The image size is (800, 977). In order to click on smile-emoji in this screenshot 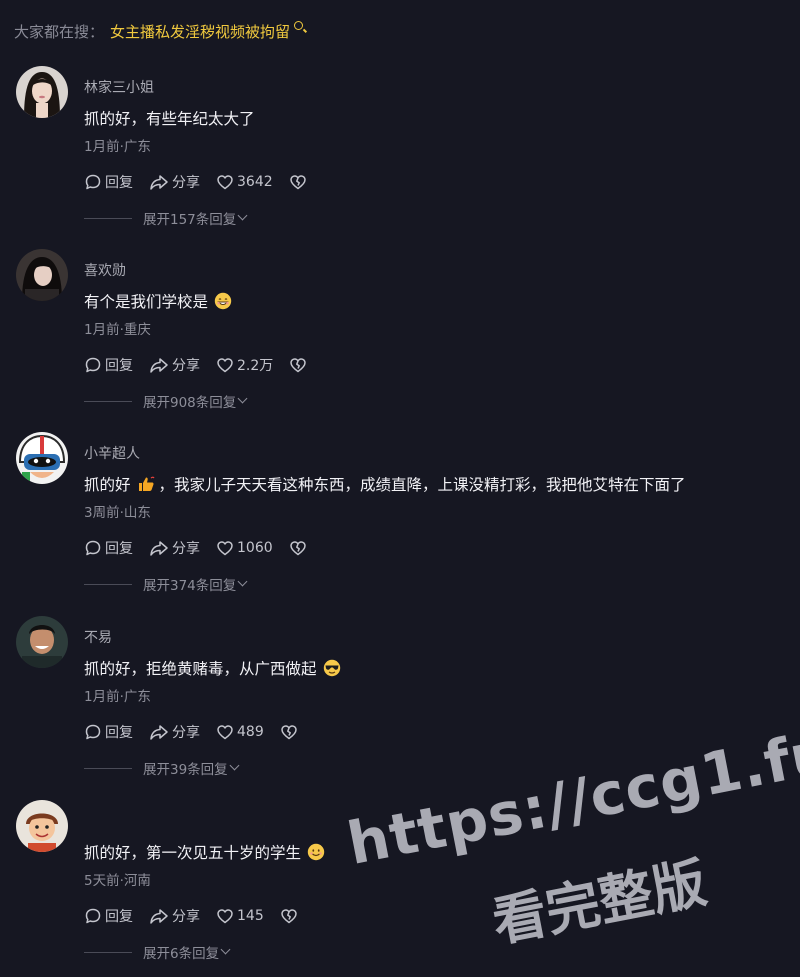, I will do `click(316, 852)`.